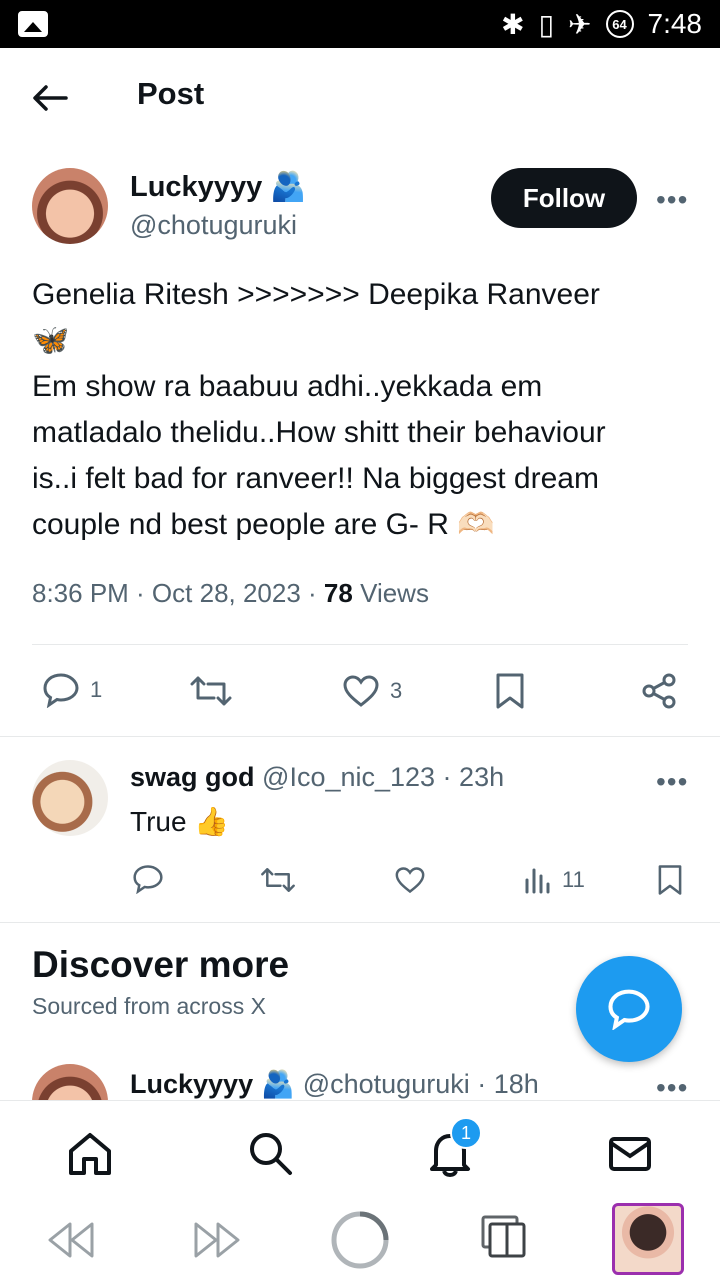 This screenshot has height=1280, width=720. I want to click on reply-repost-button, so click(278, 880).